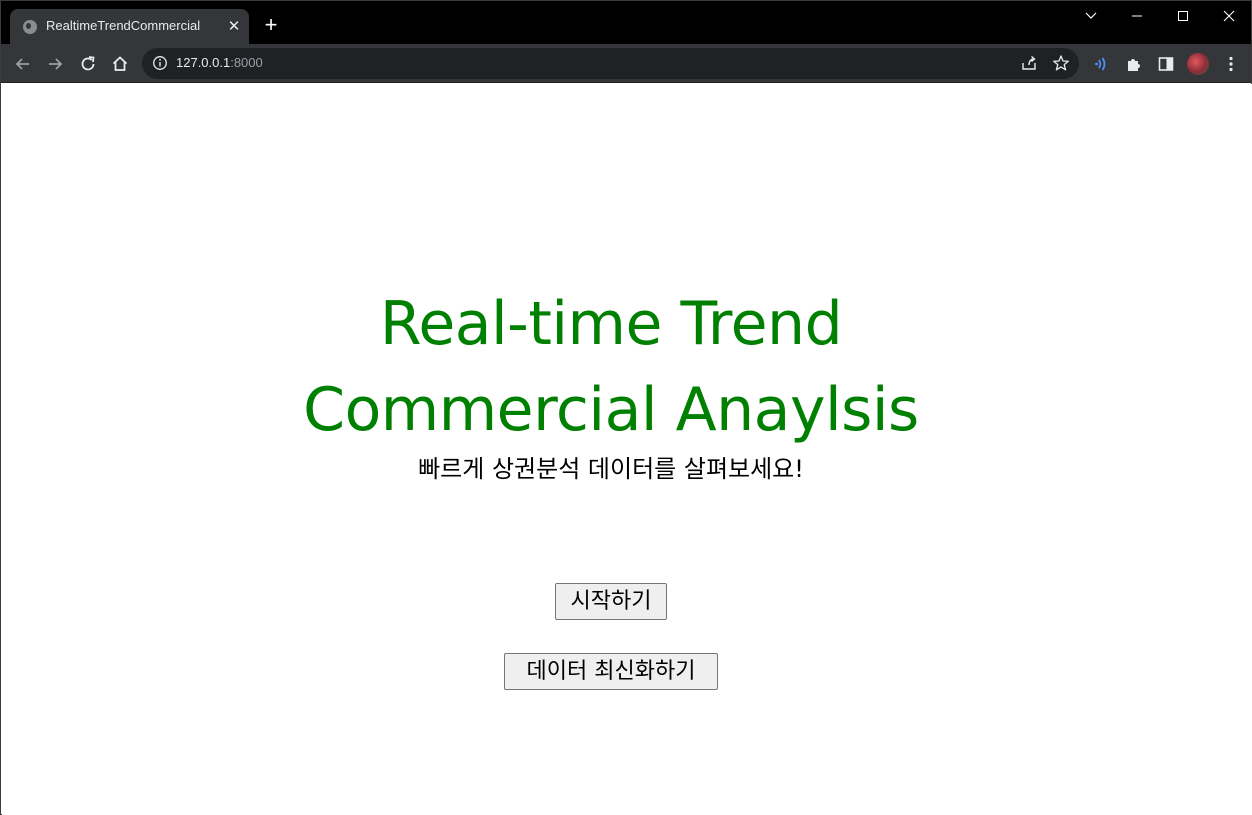 This screenshot has height=815, width=1252. Describe the element at coordinates (1198, 64) in the screenshot. I see `profile-avatar` at that location.